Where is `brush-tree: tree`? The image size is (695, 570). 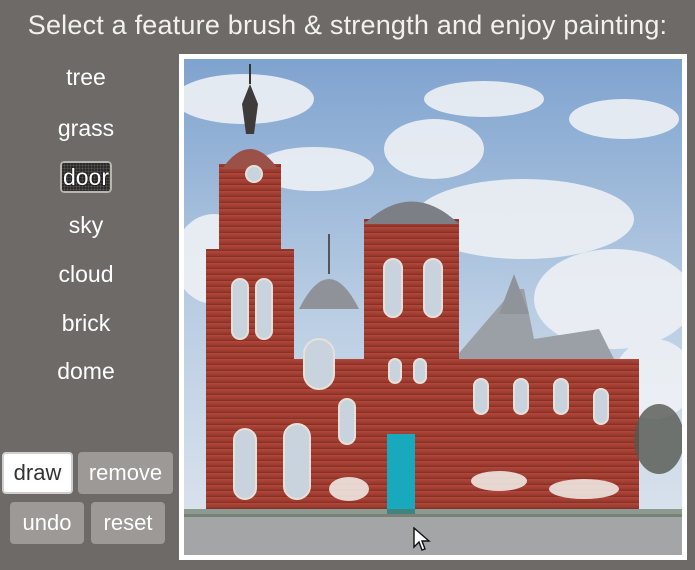
brush-tree: tree is located at coordinates (86, 77).